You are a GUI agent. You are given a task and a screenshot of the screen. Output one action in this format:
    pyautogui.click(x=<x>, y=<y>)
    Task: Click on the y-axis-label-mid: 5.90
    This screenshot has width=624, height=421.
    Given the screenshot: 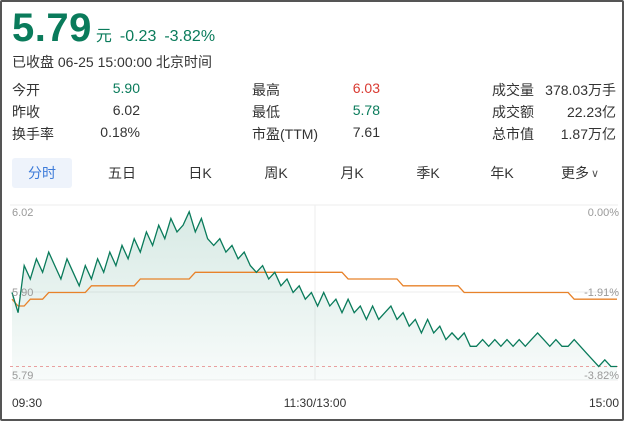 What is the action you would take?
    pyautogui.click(x=22, y=293)
    